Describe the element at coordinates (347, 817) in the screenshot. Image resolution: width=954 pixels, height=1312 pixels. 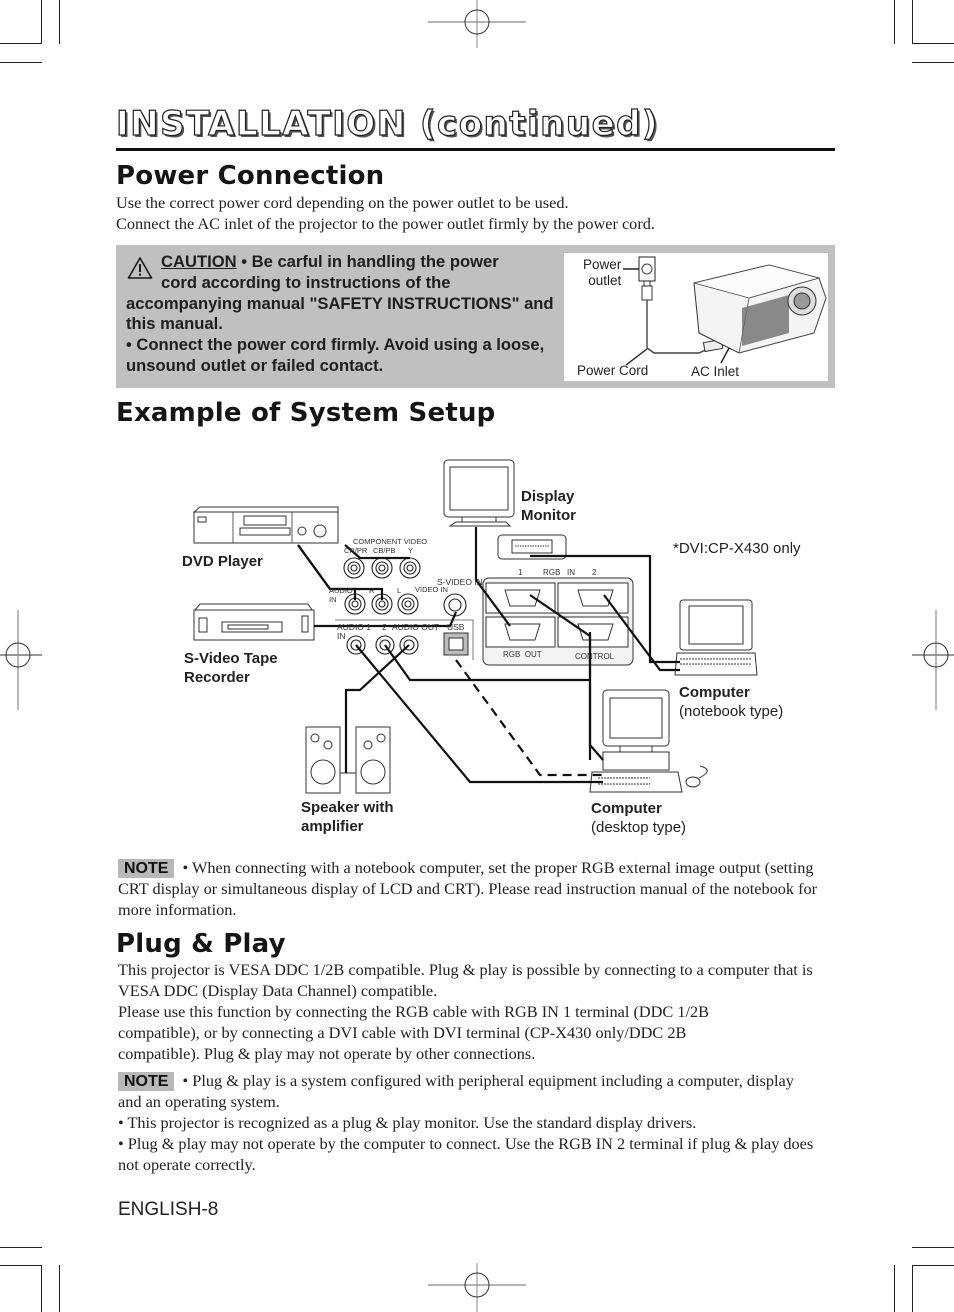
I see `speaker-label: Speaker with amplifier` at that location.